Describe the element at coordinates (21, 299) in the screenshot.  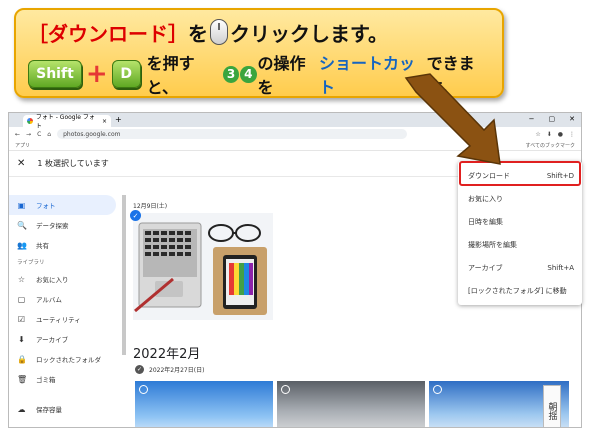
I see `album-icon: ▢` at that location.